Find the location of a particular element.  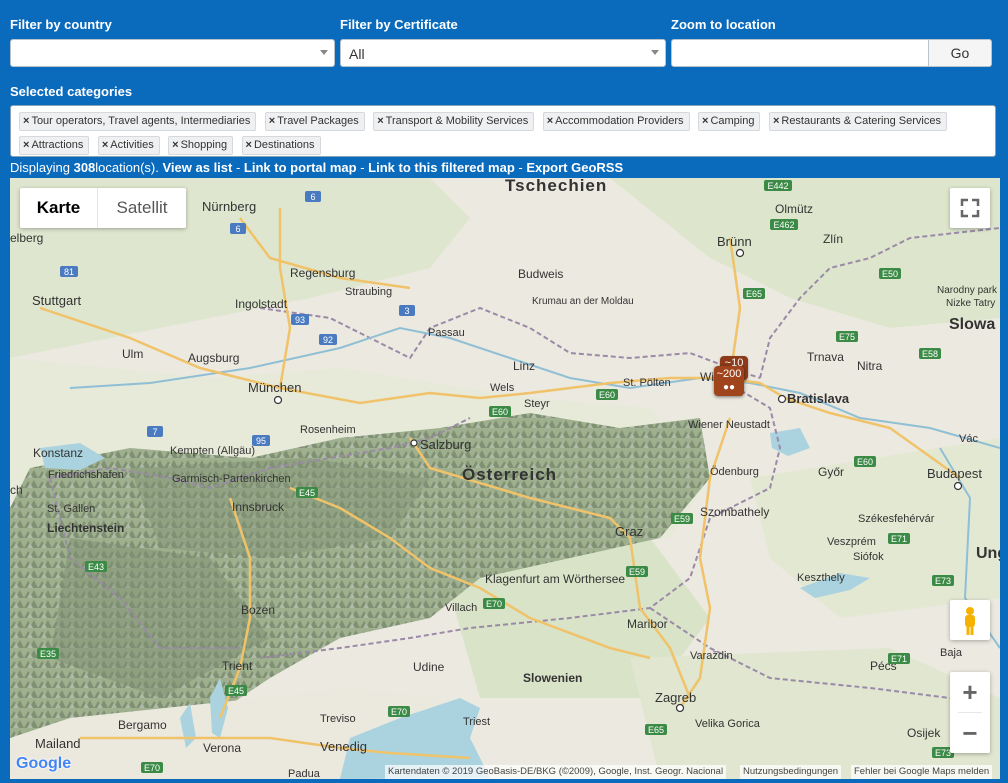

location-count: 308 is located at coordinates (84, 167).